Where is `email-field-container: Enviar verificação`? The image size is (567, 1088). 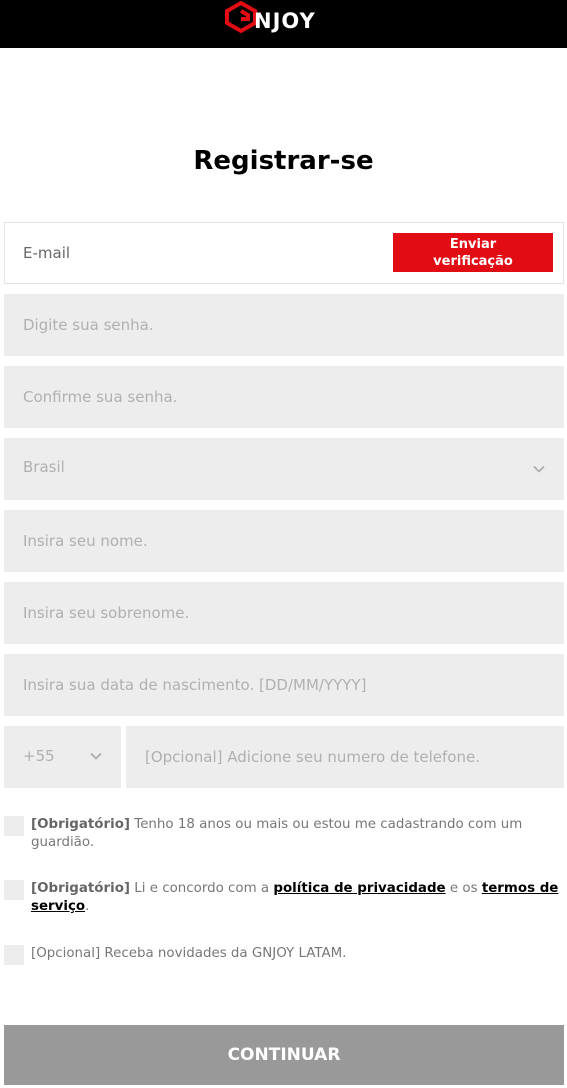 email-field-container: Enviar verificação is located at coordinates (284, 253).